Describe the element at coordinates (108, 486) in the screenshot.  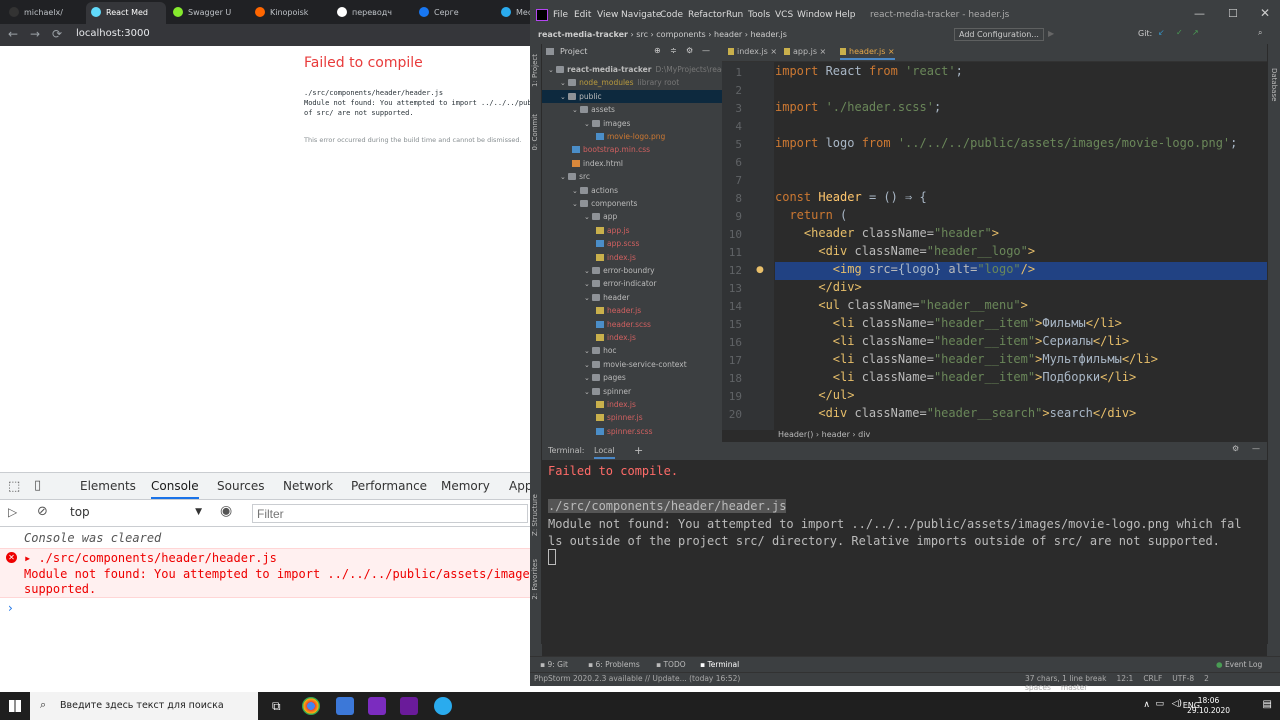
I see `devtools-tab-elements: Elements` at that location.